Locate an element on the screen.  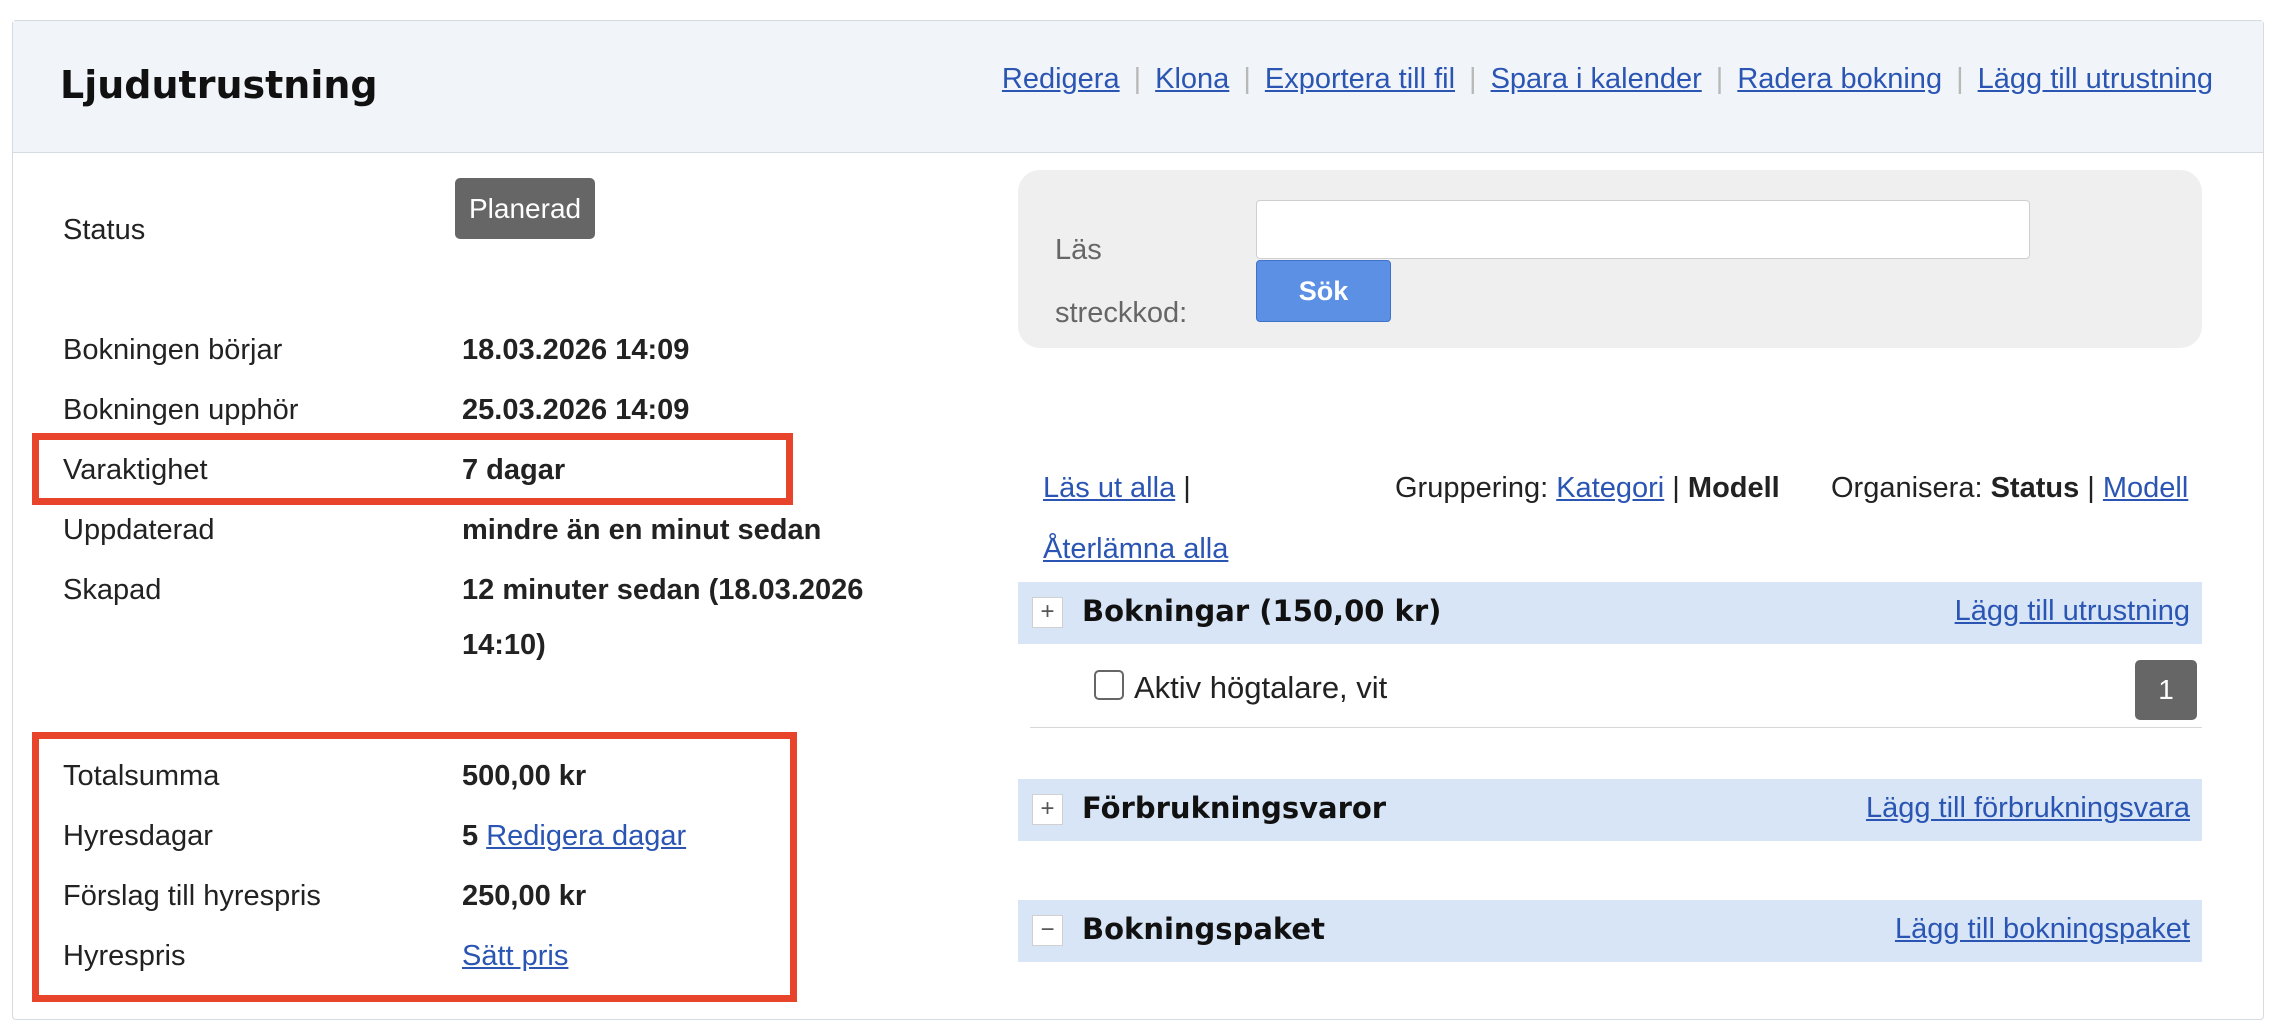
consumables-section-title: Förbrukningsvaror is located at coordinates (1234, 808).